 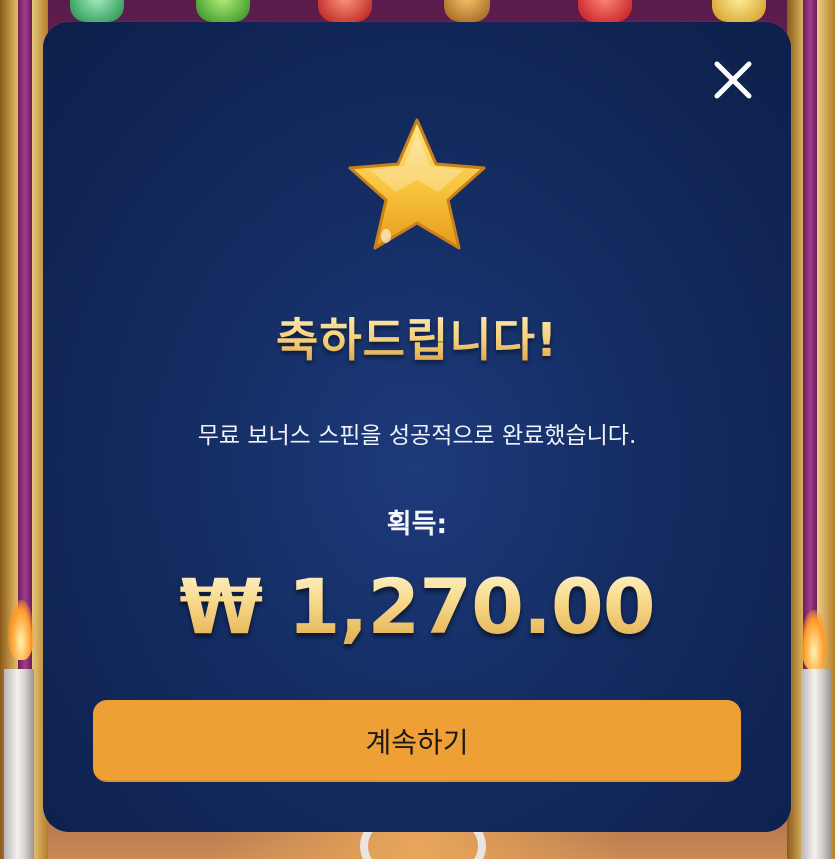 I want to click on continue-button: 계속하기, so click(x=417, y=741).